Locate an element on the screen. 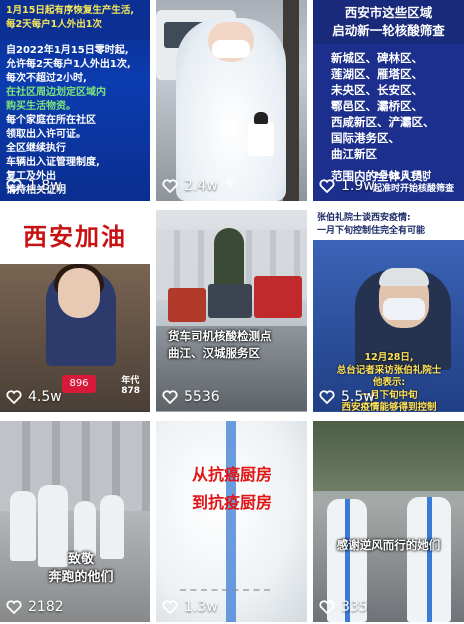  tile-8-title: 从抗癌厨房 到抗疫厨房 is located at coordinates (232, 489).